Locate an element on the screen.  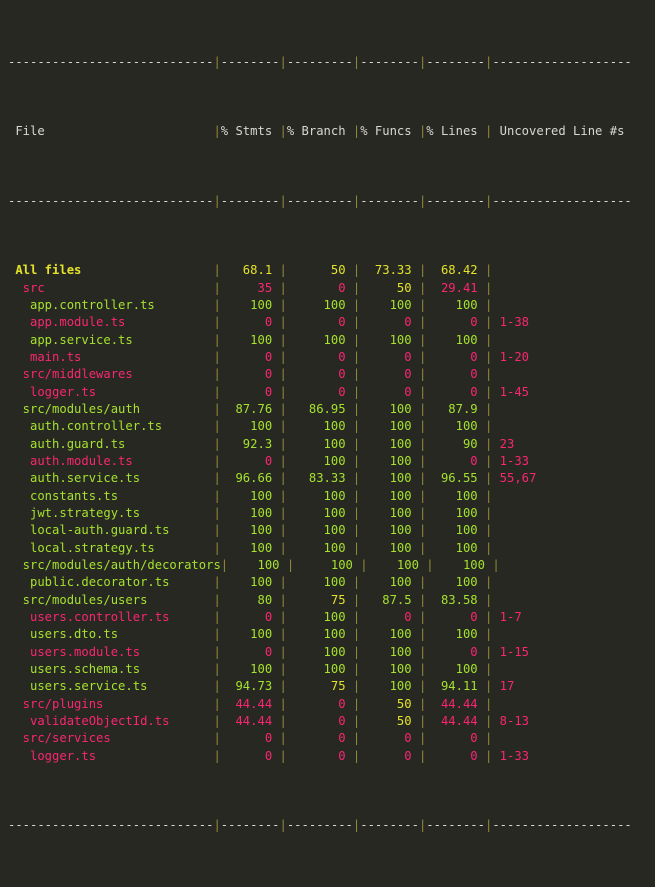
cell-stmts: 44.44 is located at coordinates (250, 721).